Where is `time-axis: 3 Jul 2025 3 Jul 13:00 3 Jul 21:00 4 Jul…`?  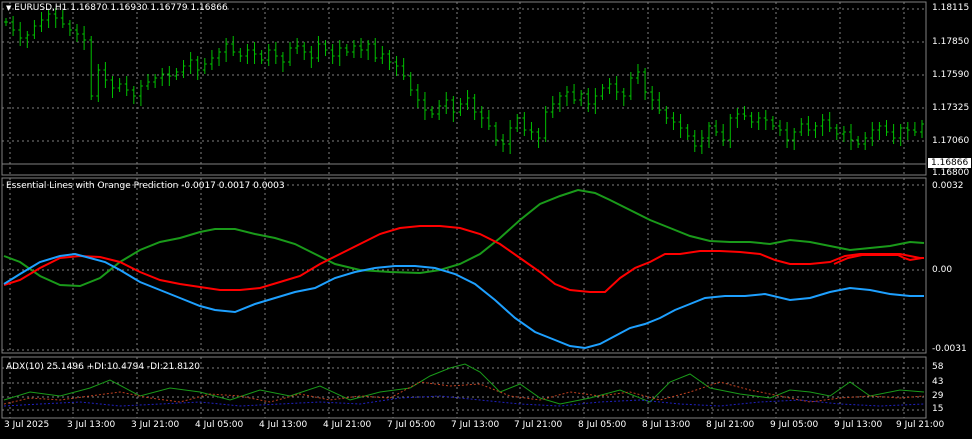
time-axis: 3 Jul 2025 3 Jul 13:00 3 Jul 21:00 4 Jul… is located at coordinates (486, 428).